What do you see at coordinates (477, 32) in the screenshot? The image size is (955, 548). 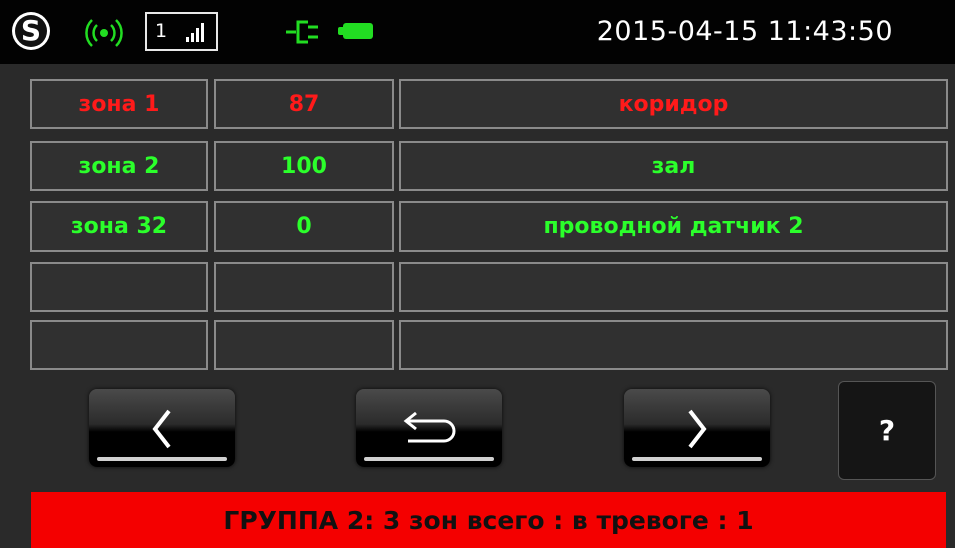 I see `status-bar: S 1 2015-04-15 11:43:50` at bounding box center [477, 32].